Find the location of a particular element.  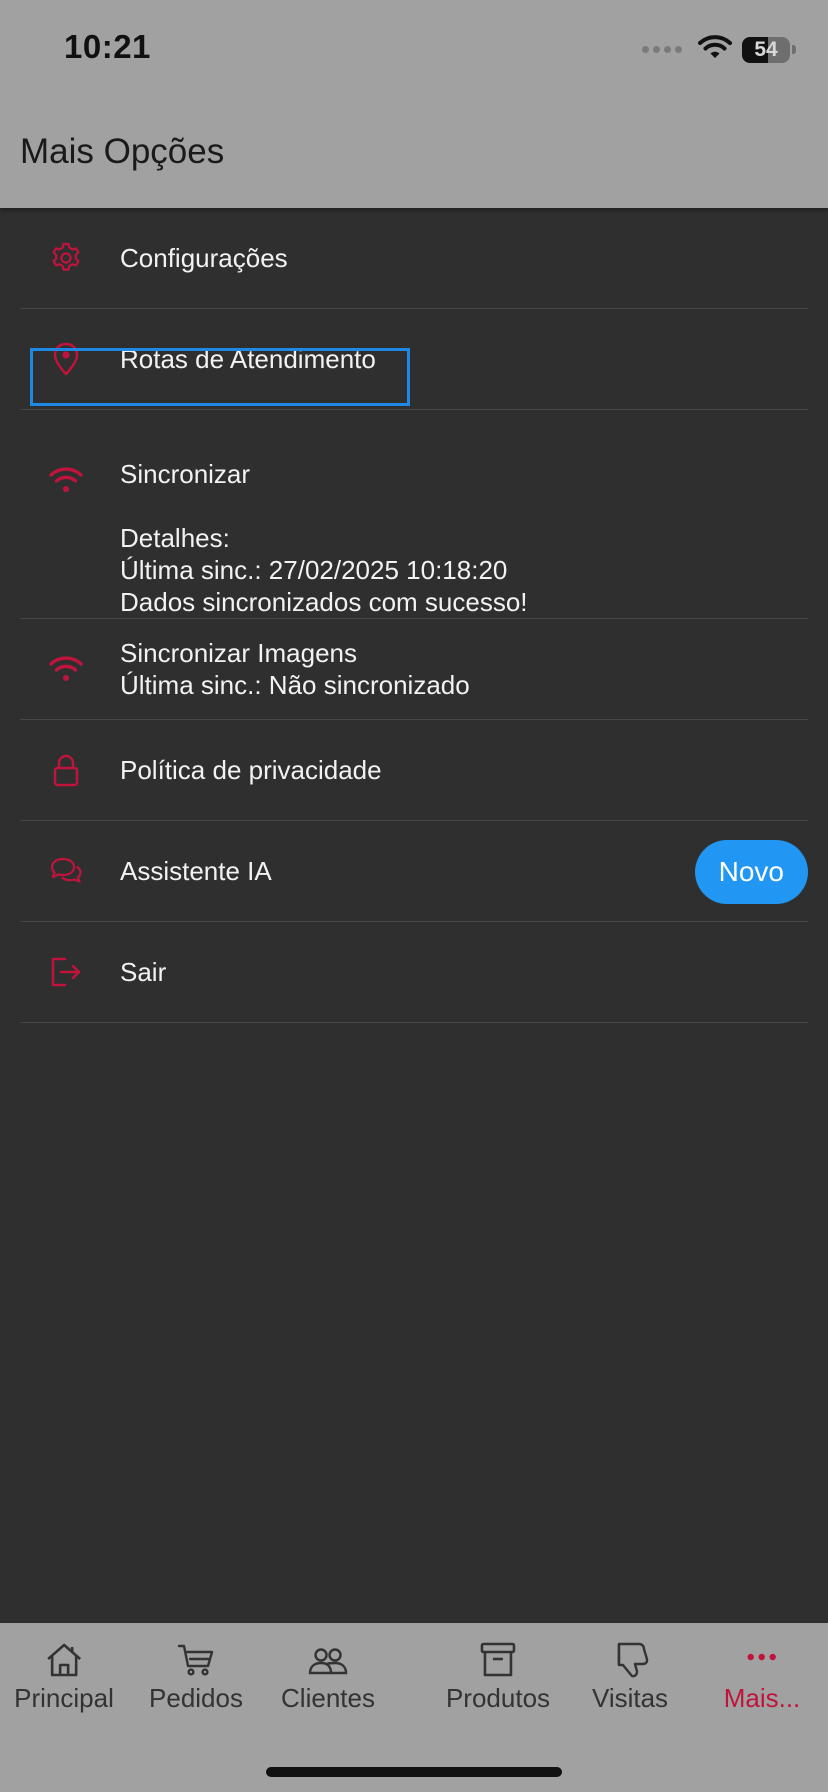

menu-item-logout: Sair is located at coordinates (414, 972).